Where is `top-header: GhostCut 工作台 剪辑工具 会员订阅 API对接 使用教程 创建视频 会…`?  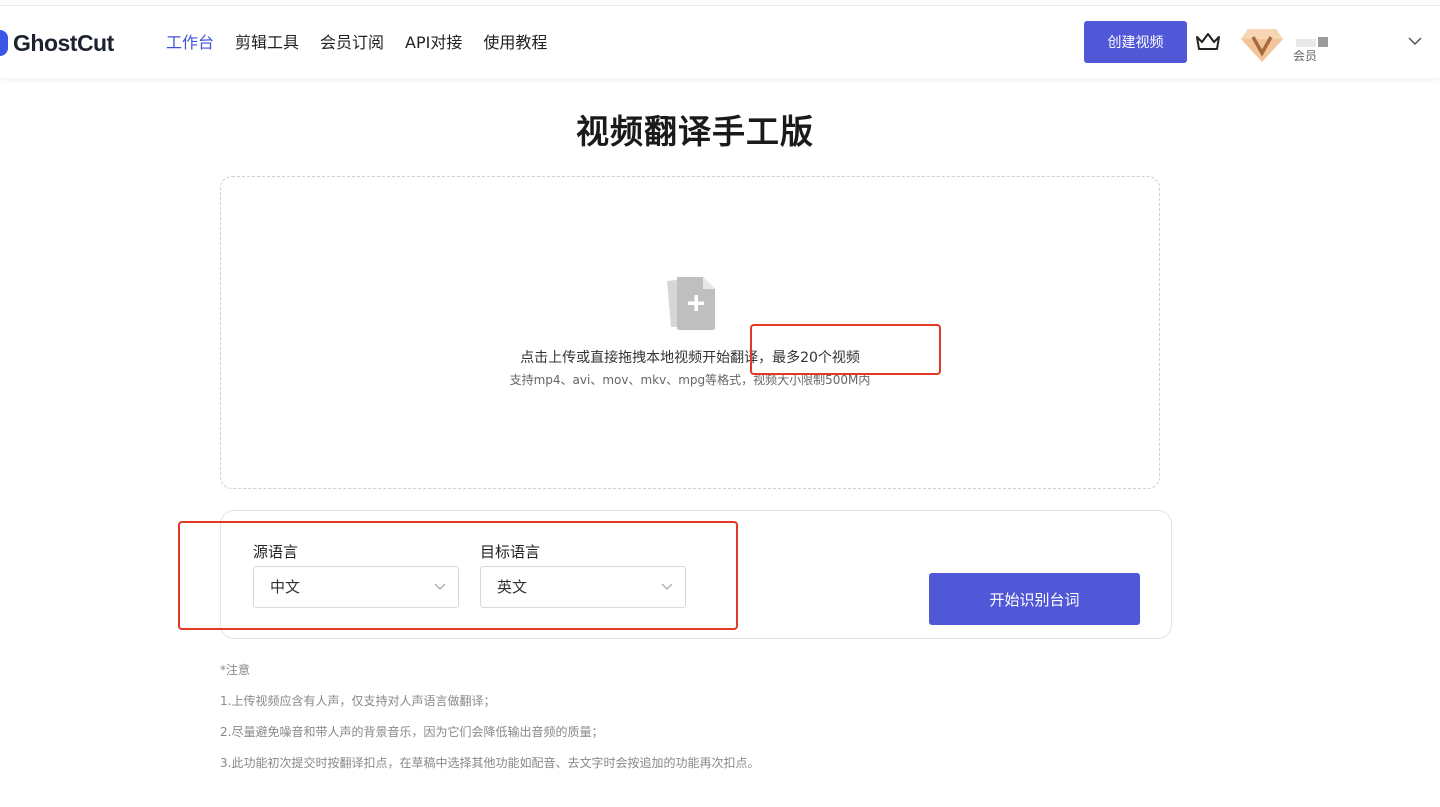
top-header: GhostCut 工作台 剪辑工具 会员订阅 API对接 使用教程 创建视频 会… is located at coordinates (720, 42).